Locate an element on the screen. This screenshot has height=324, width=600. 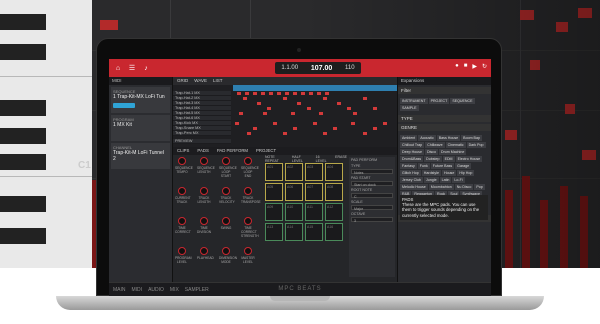
knob: TRACK TRANSPOSE is located at coordinates (251, 195).